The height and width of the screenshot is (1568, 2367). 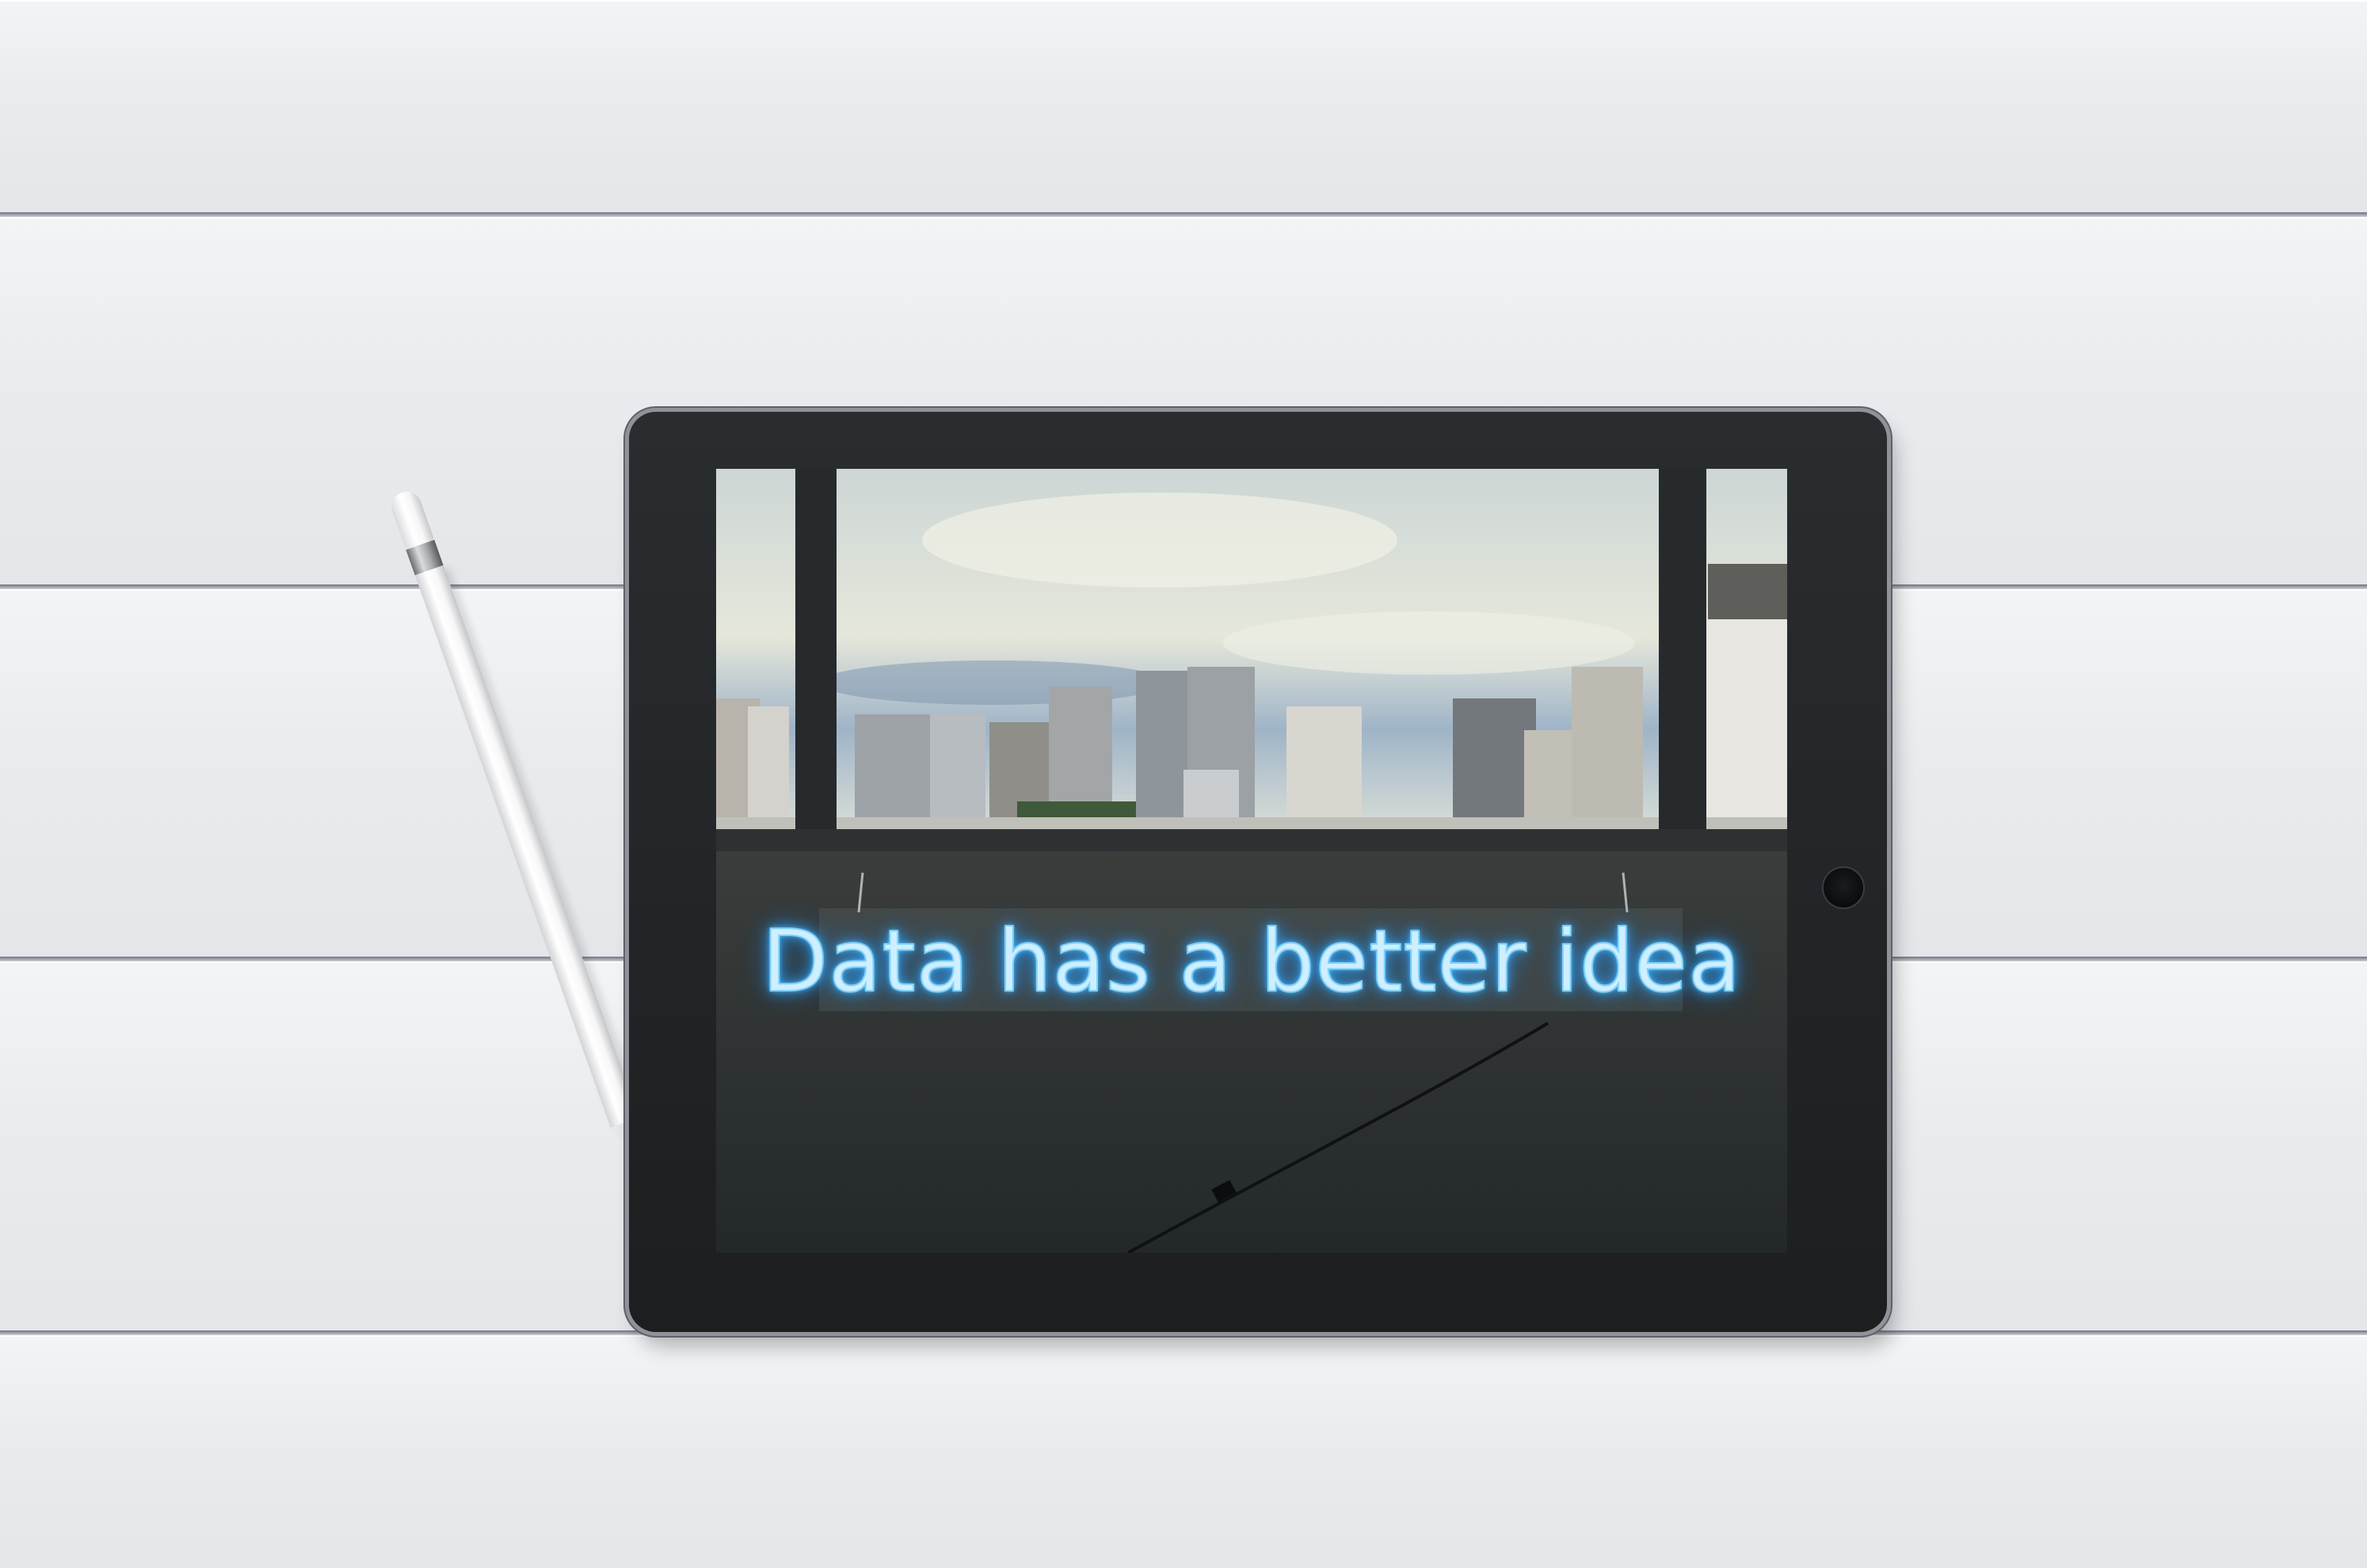 I want to click on home-button, so click(x=1843, y=888).